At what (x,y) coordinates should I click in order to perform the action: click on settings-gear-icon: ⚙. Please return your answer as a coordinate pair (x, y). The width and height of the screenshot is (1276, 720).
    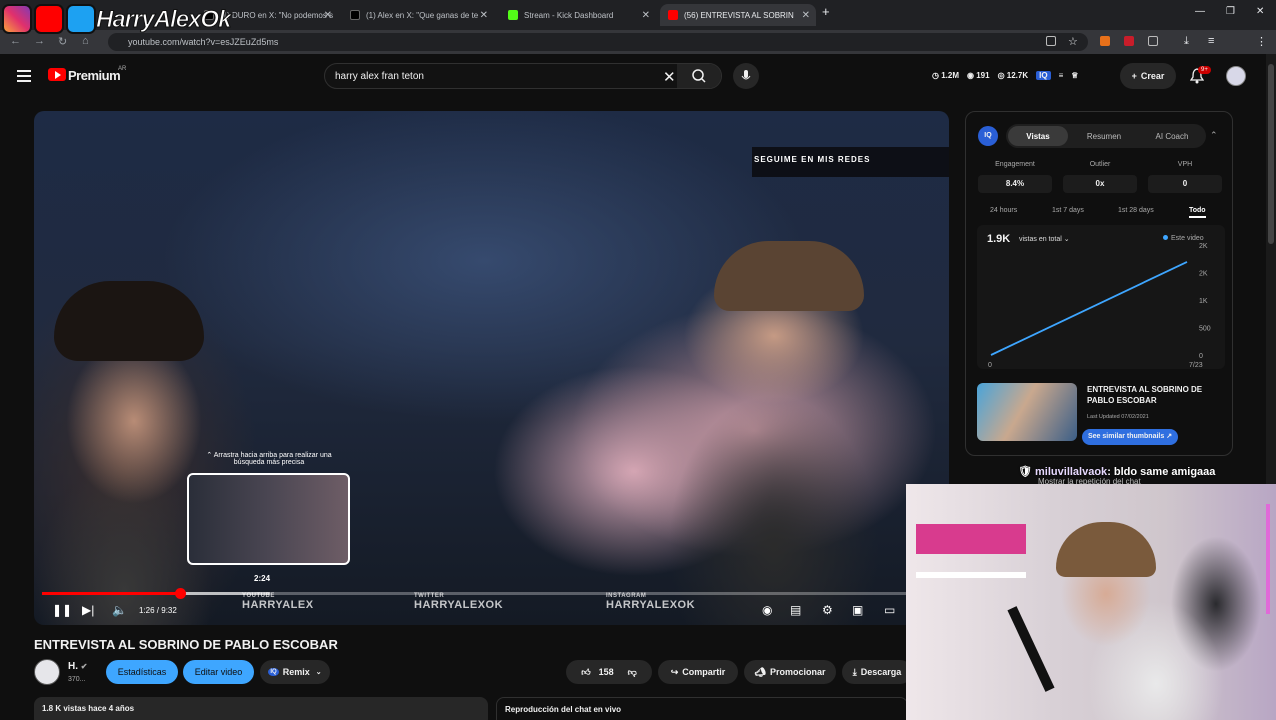
    Looking at the image, I should click on (827, 610).